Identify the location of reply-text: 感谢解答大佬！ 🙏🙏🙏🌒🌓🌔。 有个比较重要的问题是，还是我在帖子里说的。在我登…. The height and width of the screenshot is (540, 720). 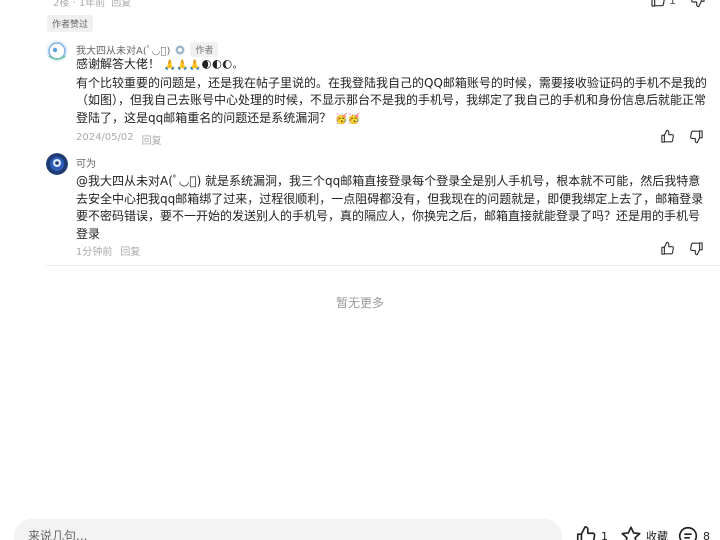
(392, 92).